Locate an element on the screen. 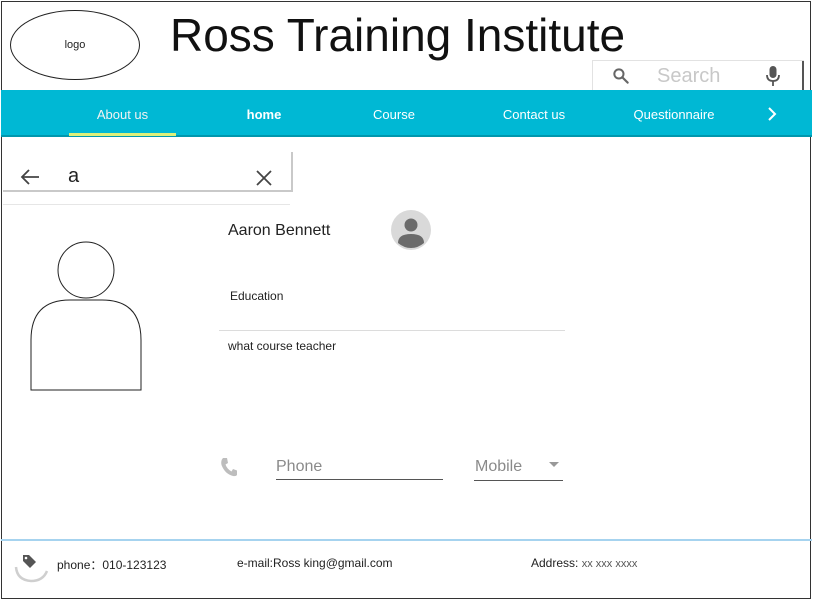  filter-search-bar is located at coordinates (148, 172).